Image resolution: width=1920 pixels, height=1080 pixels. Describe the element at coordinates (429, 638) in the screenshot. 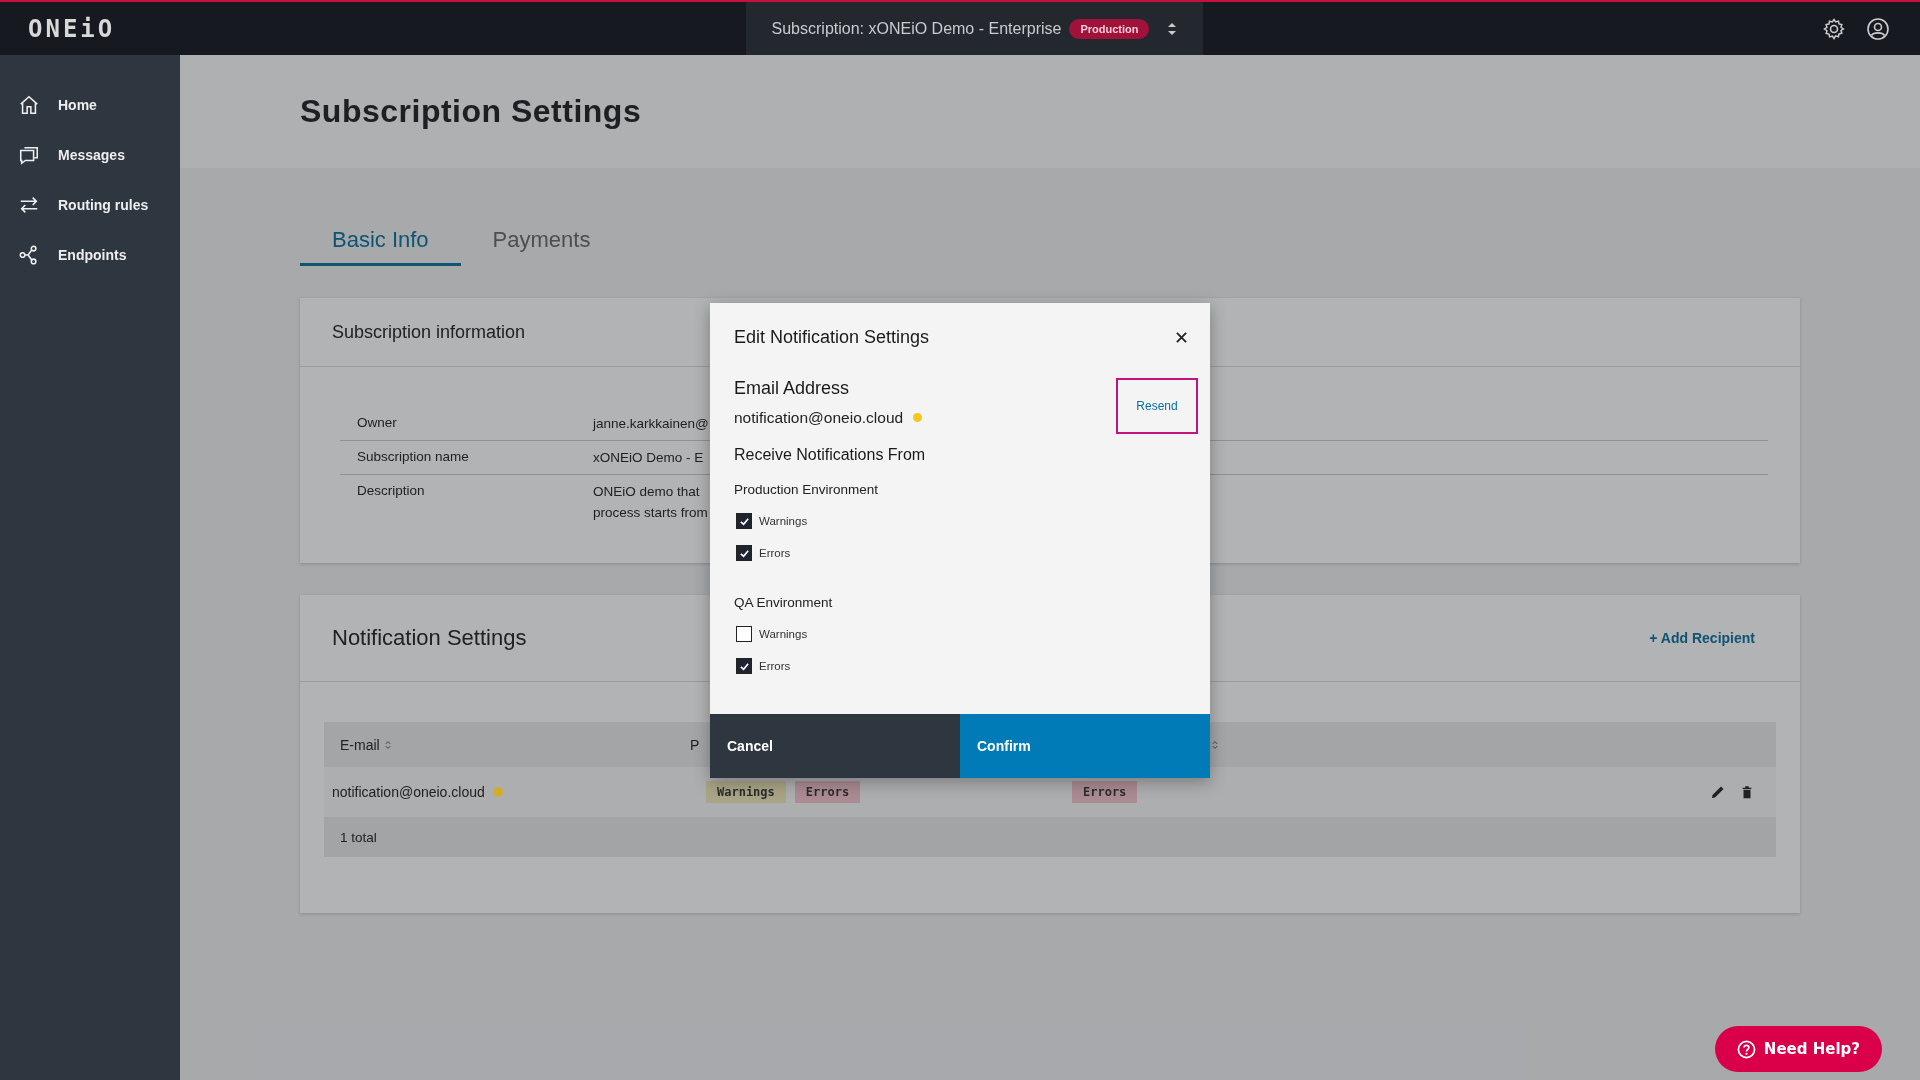

I see `card-title: Notification Settings` at that location.